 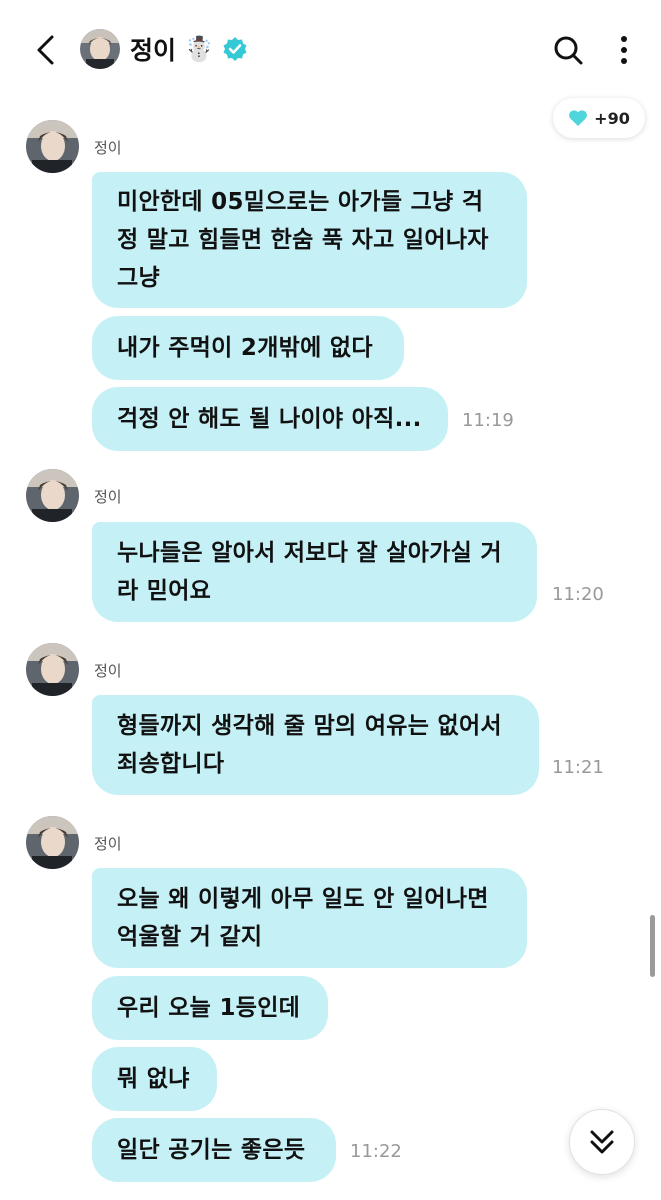 I want to click on snowman-emoji: ☃️, so click(x=199, y=49).